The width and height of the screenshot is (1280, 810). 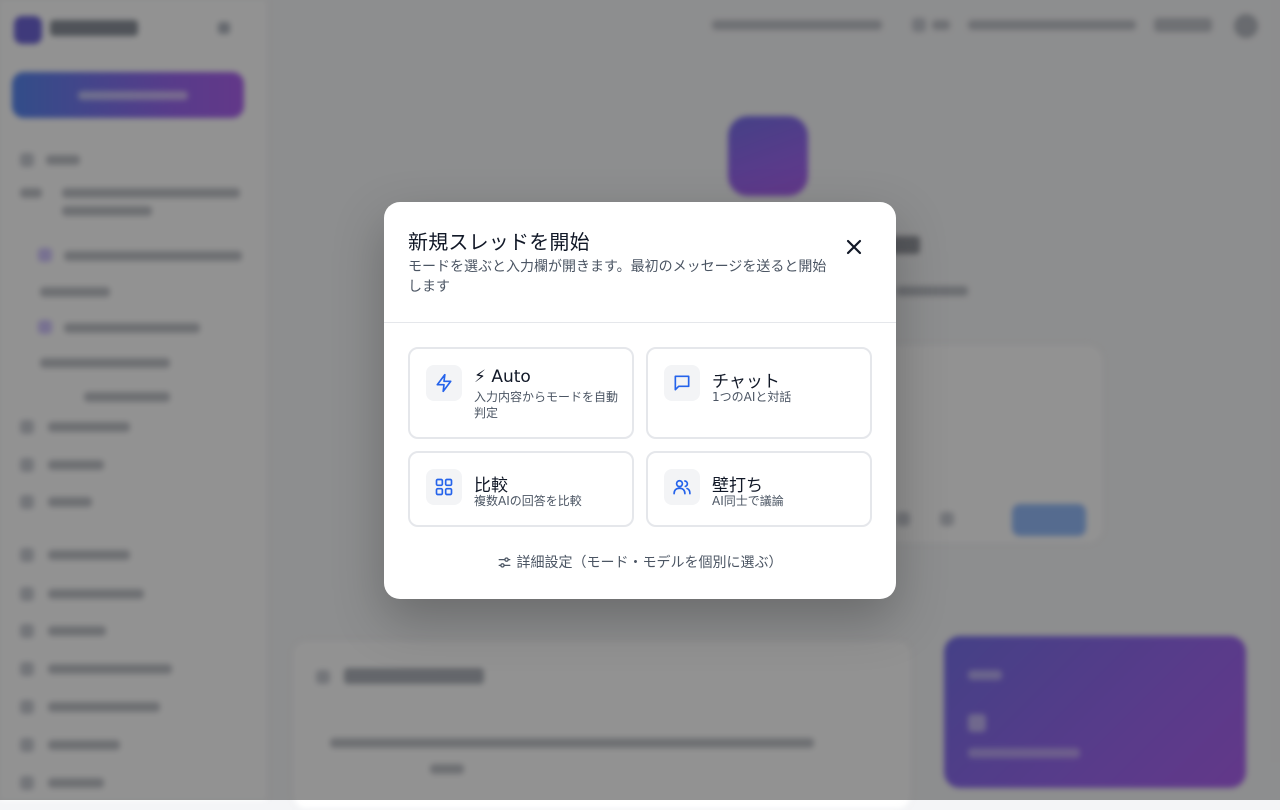 What do you see at coordinates (682, 383) in the screenshot?
I see `chat-bubble-icon` at bounding box center [682, 383].